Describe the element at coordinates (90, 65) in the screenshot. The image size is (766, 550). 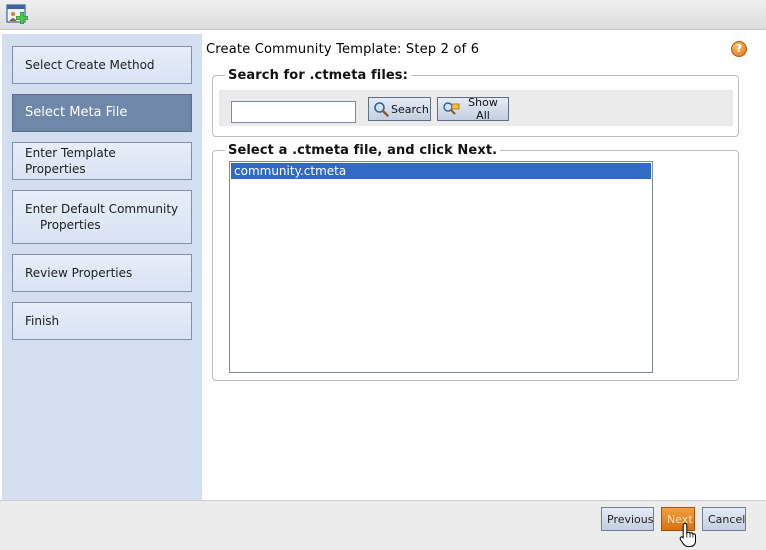
I see `step-label: Select Create Method` at that location.